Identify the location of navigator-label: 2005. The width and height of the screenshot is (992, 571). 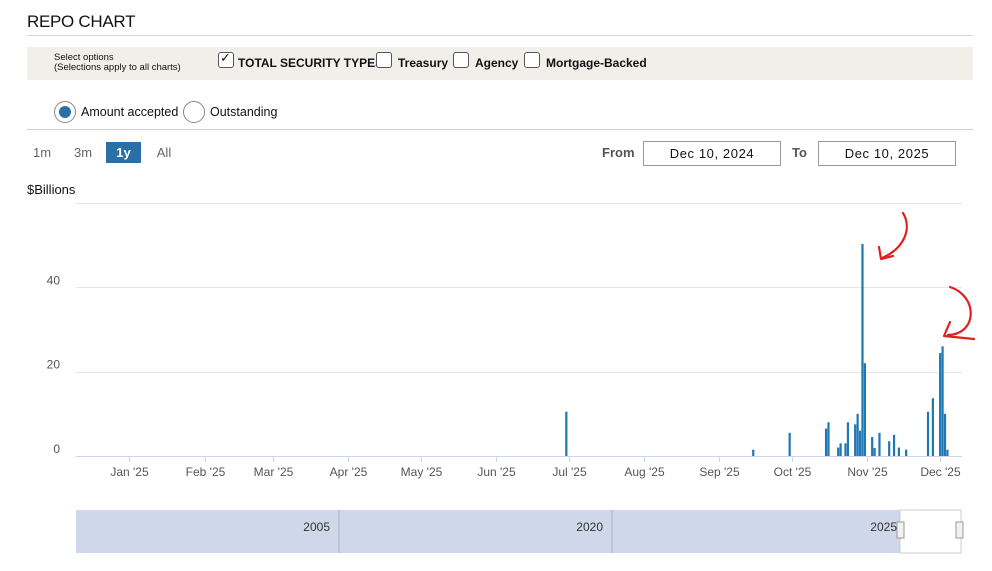
(316, 527).